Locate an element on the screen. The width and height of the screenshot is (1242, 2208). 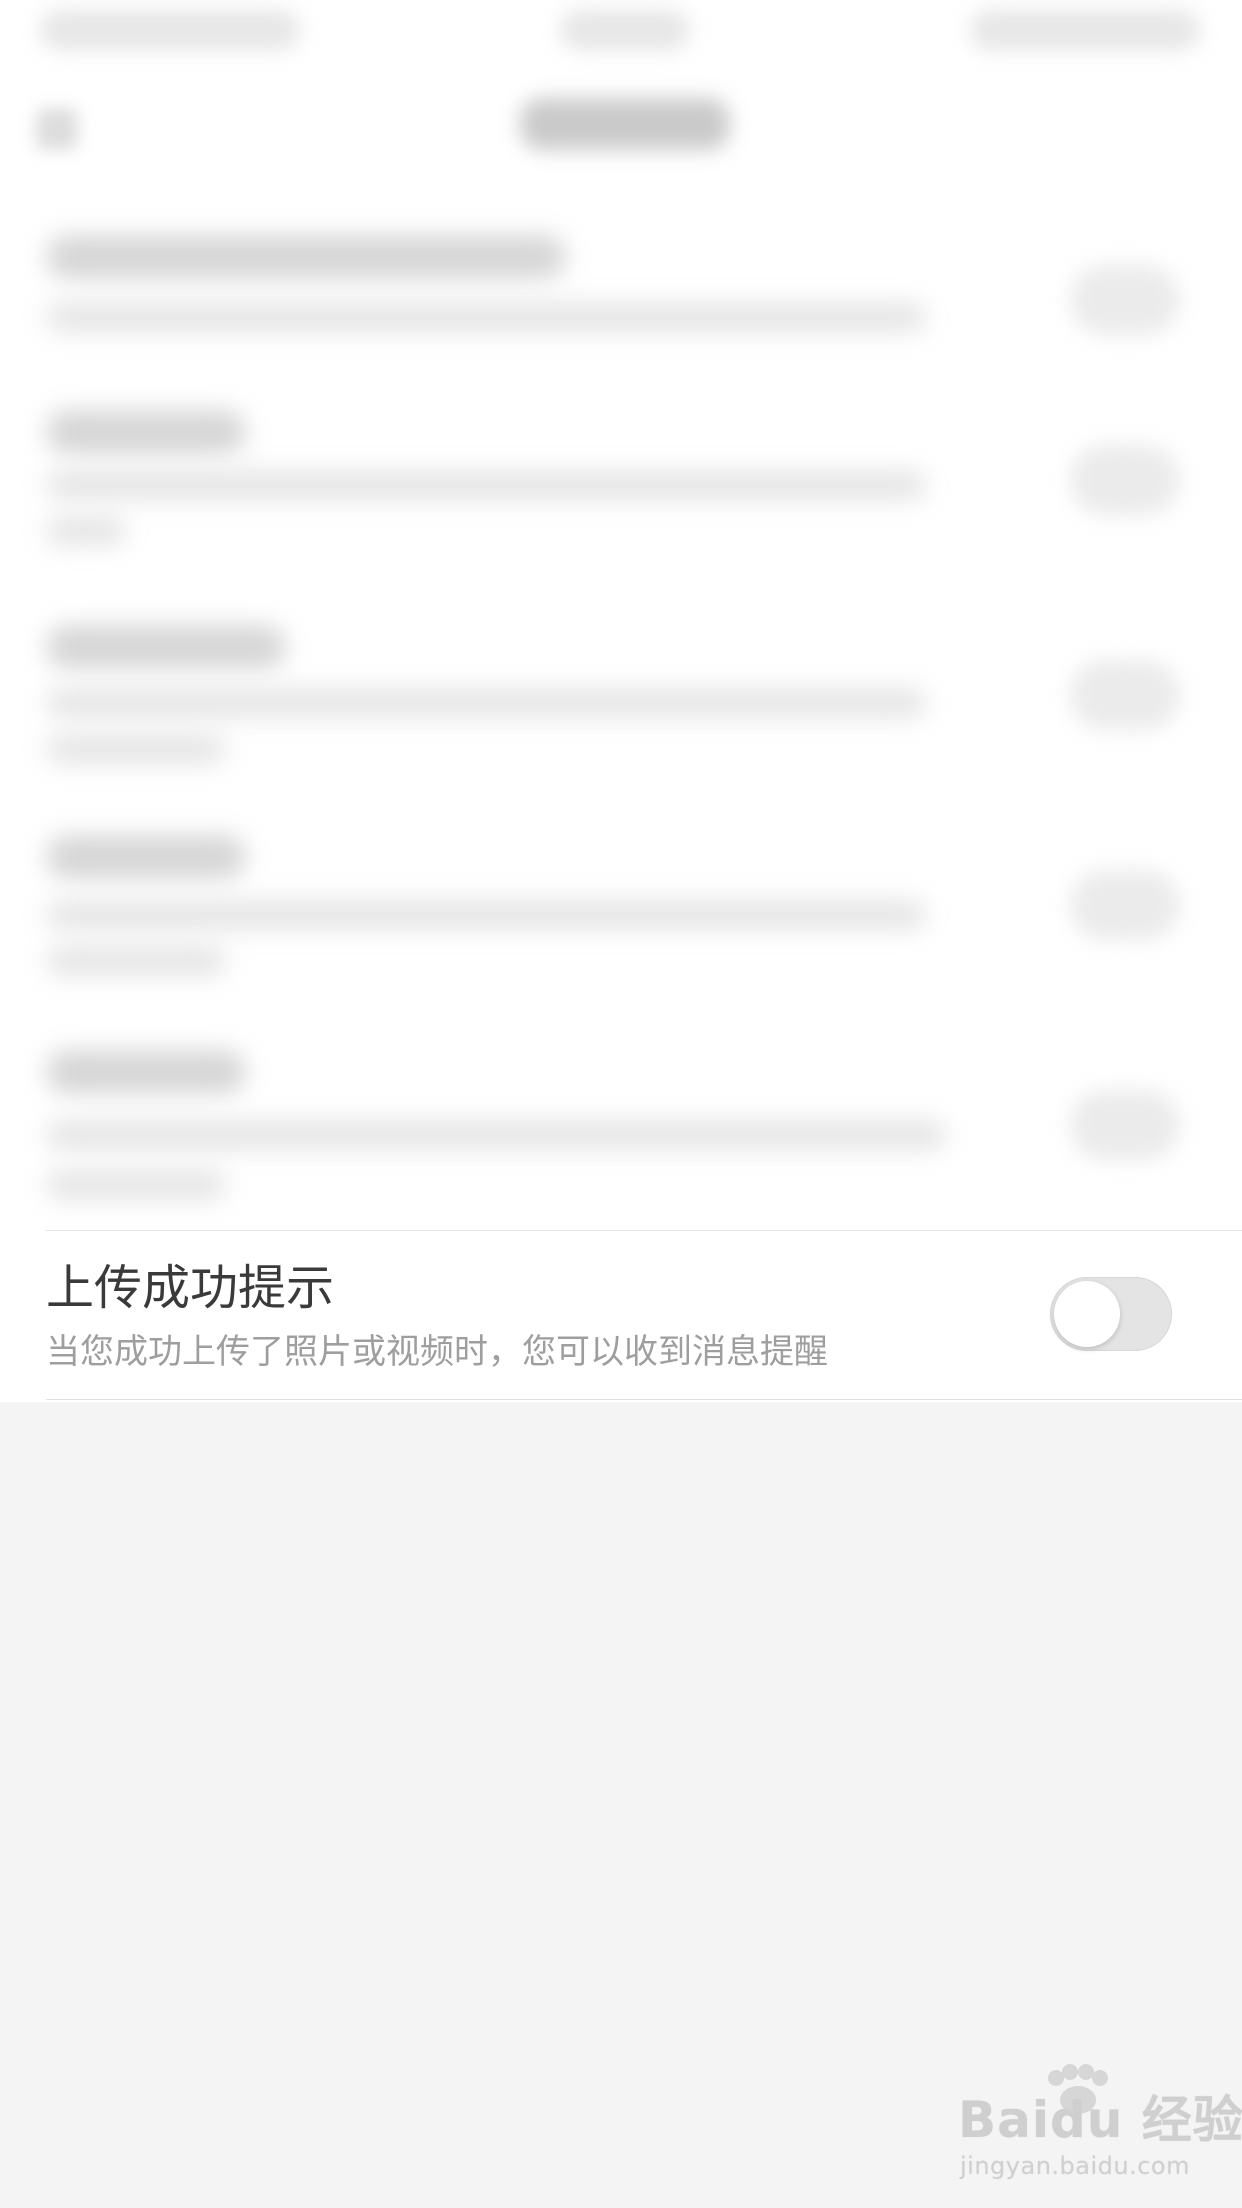
status-carrier-blurred is located at coordinates (170, 30).